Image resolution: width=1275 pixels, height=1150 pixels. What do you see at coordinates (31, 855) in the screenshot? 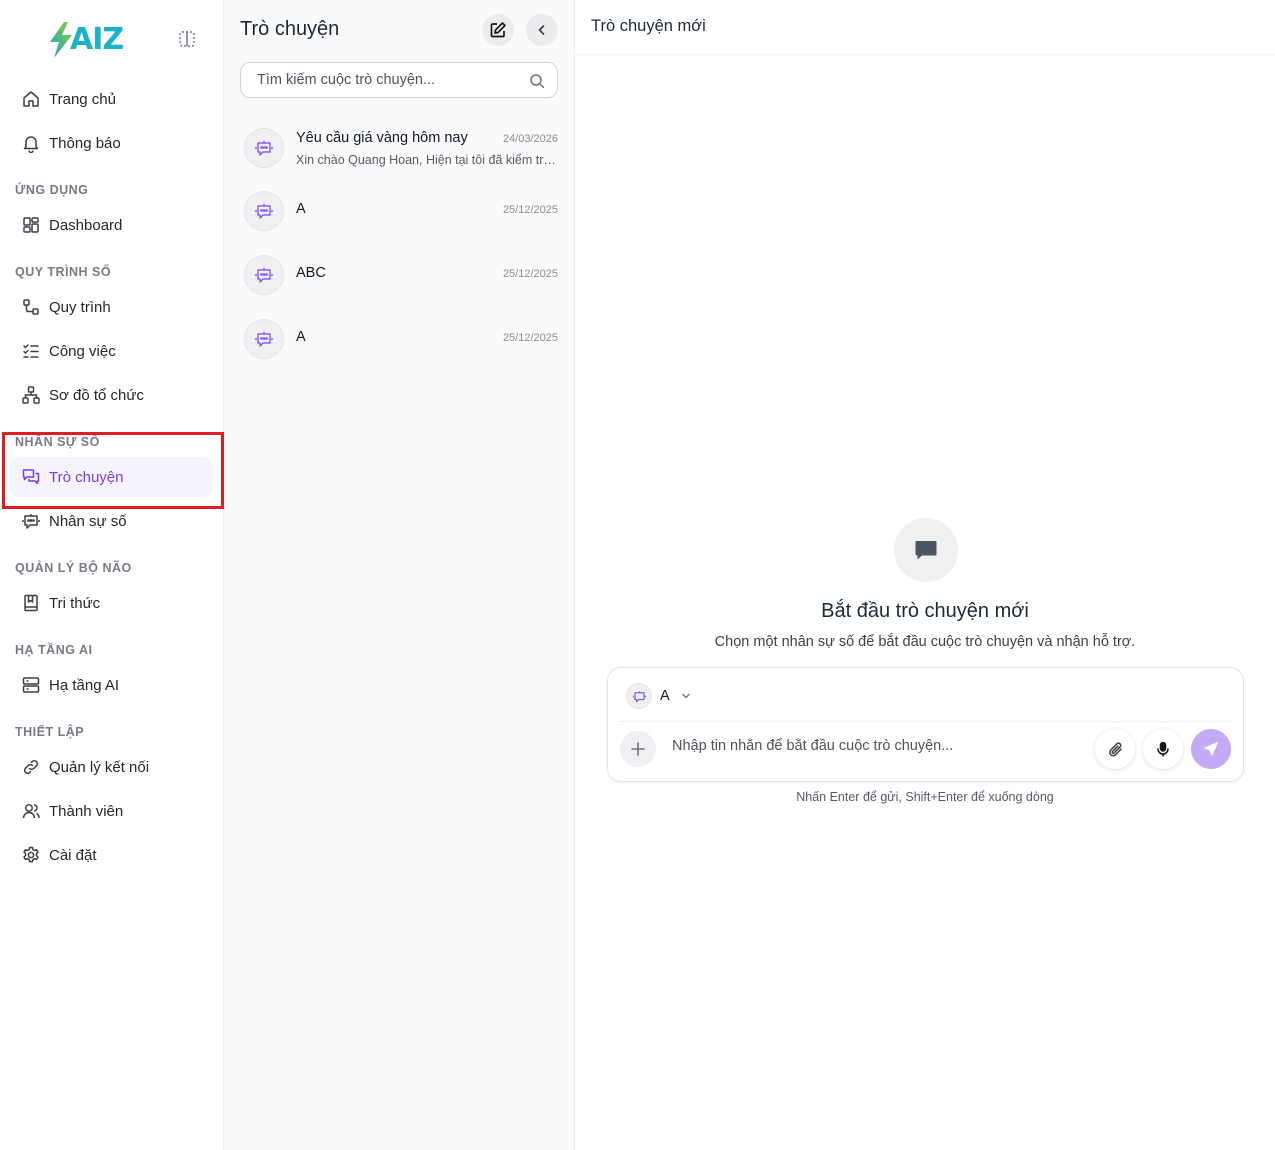
I see `settings-icon` at bounding box center [31, 855].